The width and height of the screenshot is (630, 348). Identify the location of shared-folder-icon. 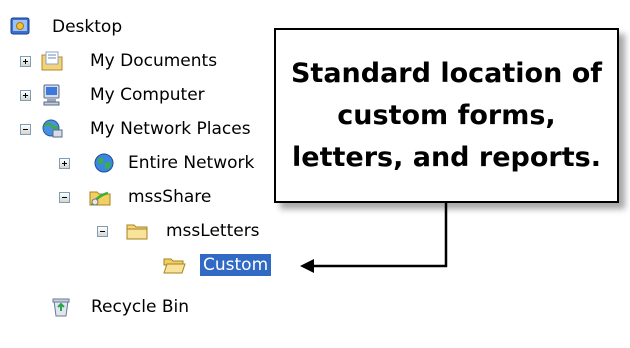
(100, 197).